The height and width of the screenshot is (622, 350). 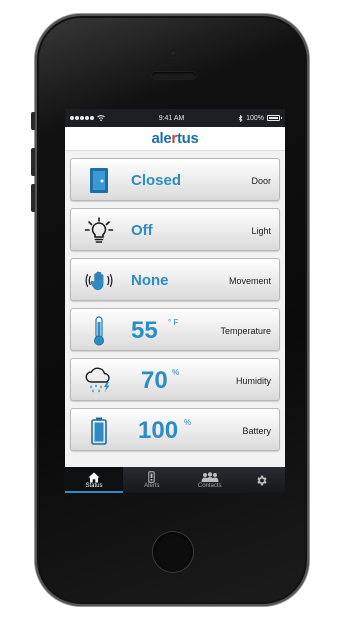 What do you see at coordinates (249, 280) in the screenshot?
I see `sensor-label: Movement` at bounding box center [249, 280].